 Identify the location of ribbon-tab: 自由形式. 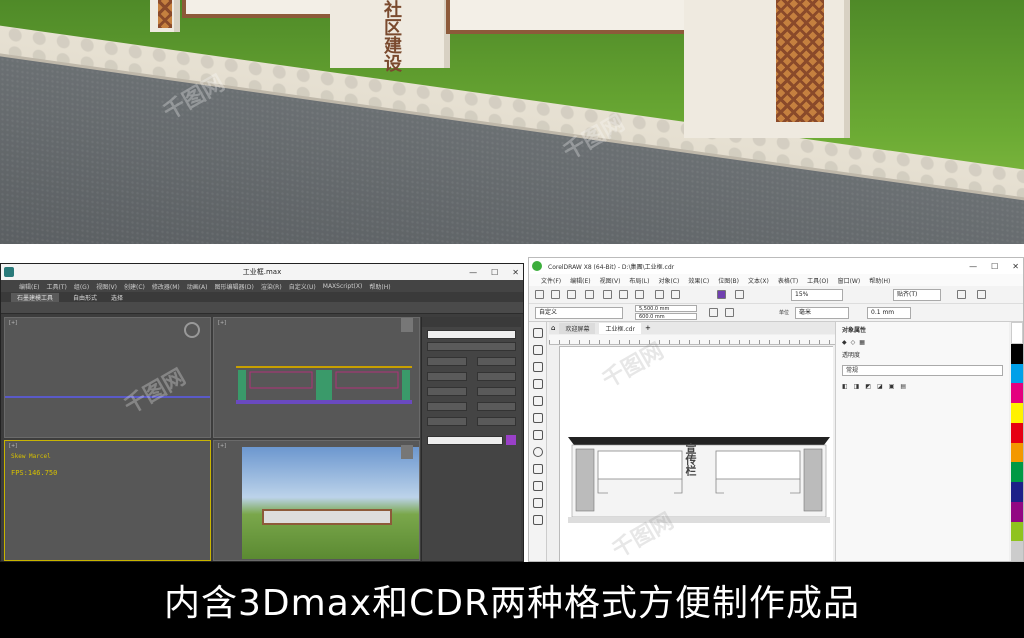
(85, 297).